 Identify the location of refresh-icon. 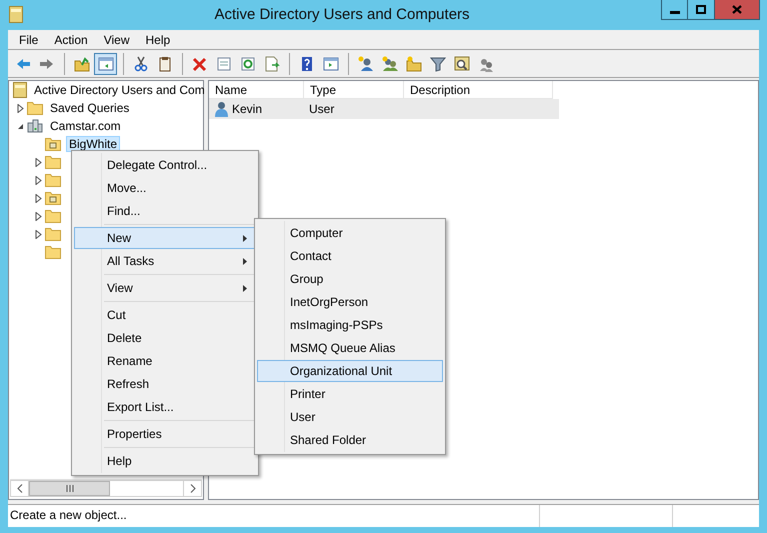
(248, 64).